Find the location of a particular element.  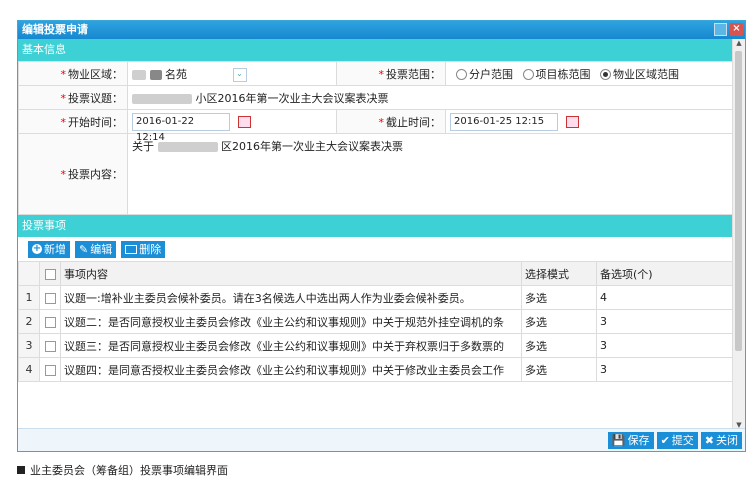

close-circle-icon: ✖ is located at coordinates (709, 440).